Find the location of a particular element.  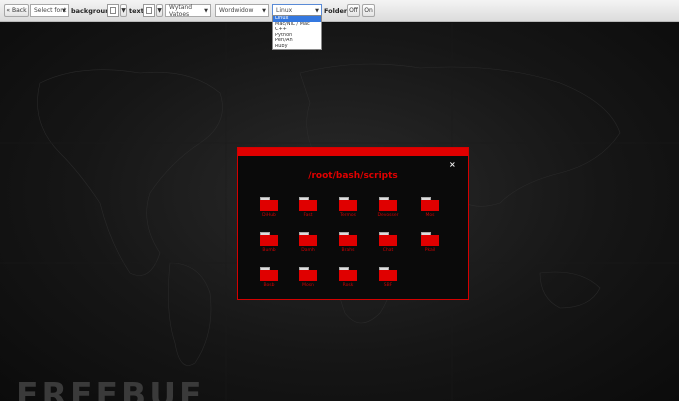

folder-name: SBF is located at coordinates (388, 285).